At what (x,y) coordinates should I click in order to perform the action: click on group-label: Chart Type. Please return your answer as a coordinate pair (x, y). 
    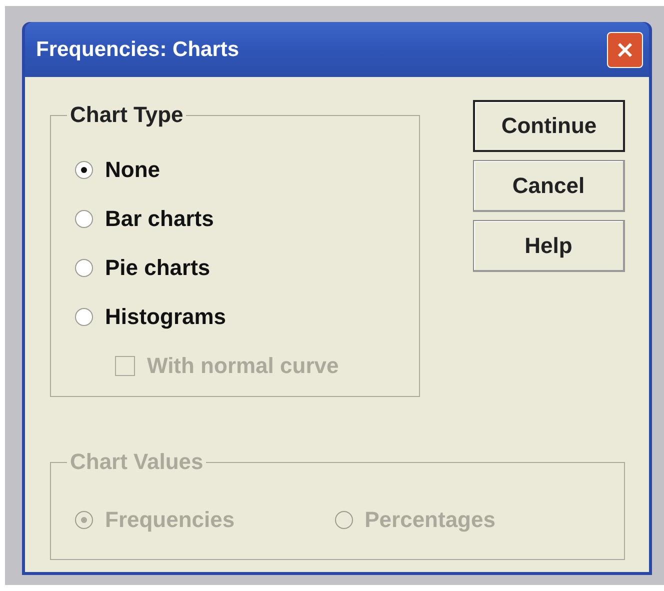
    Looking at the image, I should click on (126, 115).